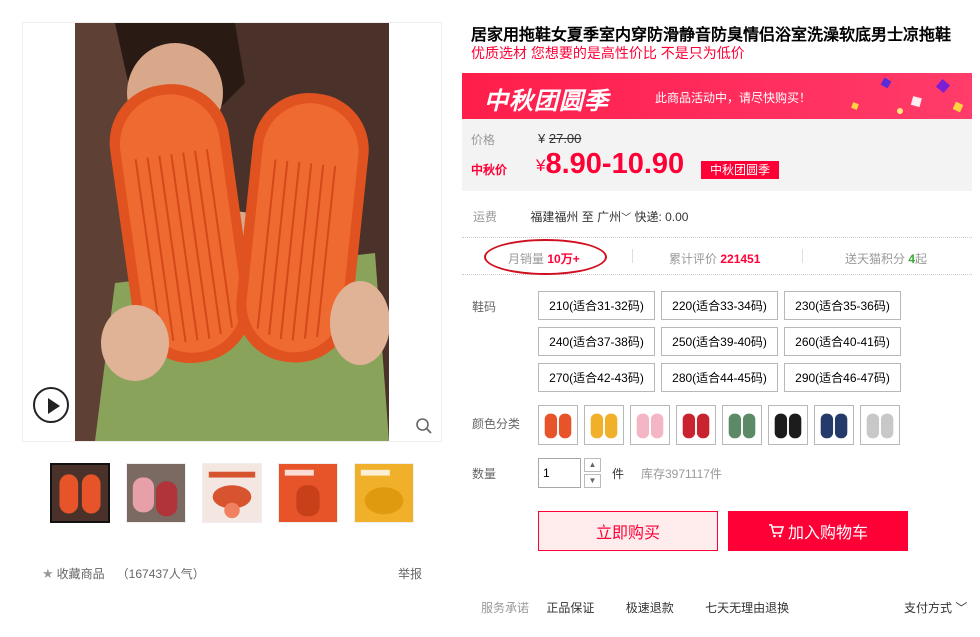  Describe the element at coordinates (424, 426) in the screenshot. I see `zoom-icon` at that location.